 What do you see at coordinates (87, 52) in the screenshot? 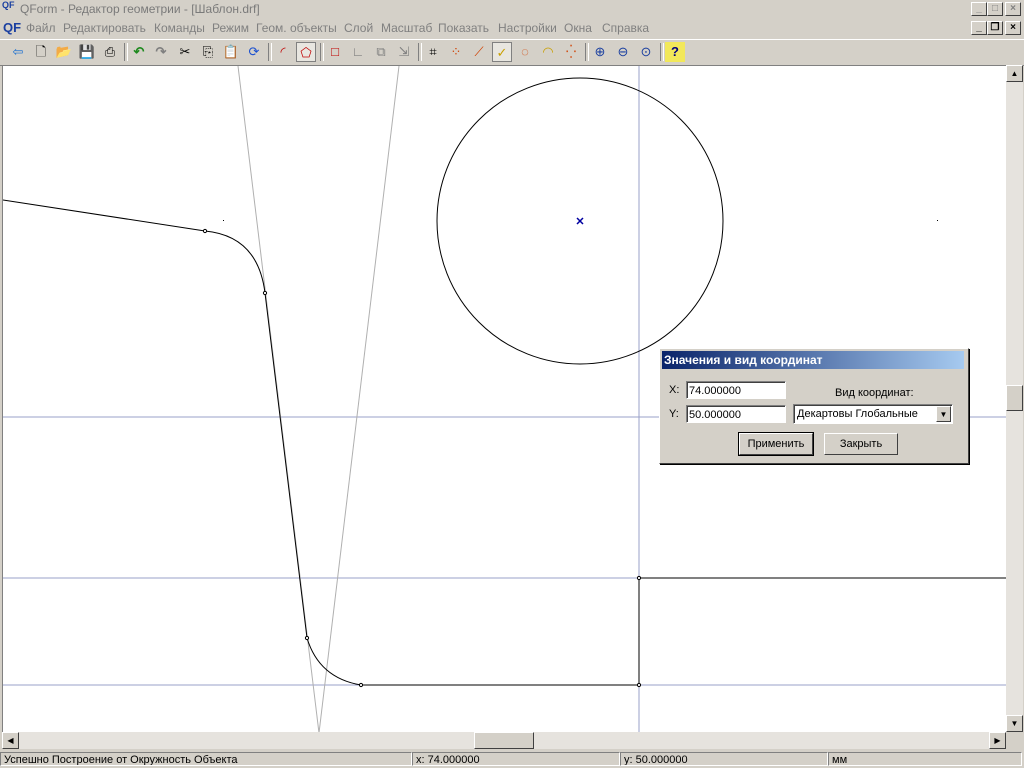
I see `save-icon: 💾` at bounding box center [87, 52].